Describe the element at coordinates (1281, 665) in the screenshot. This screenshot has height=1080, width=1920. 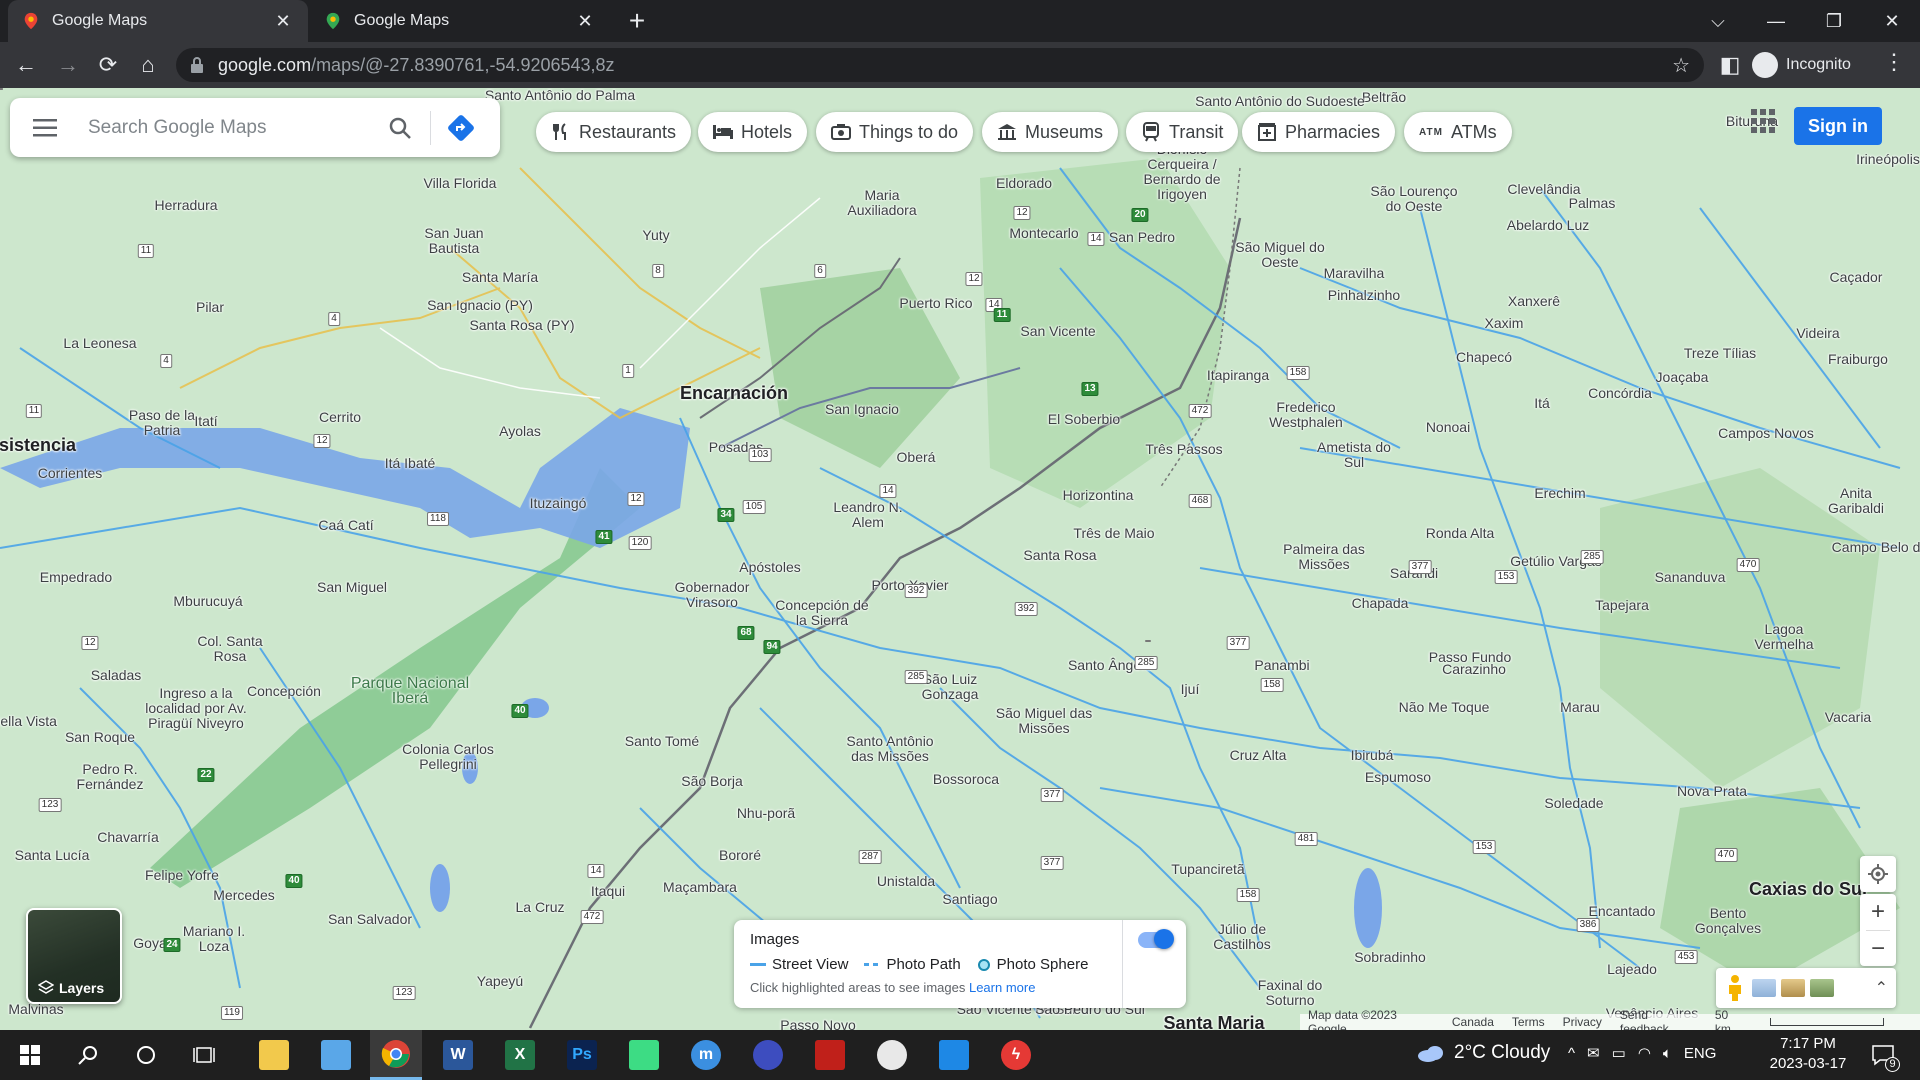
I see `place-label: Panambi` at that location.